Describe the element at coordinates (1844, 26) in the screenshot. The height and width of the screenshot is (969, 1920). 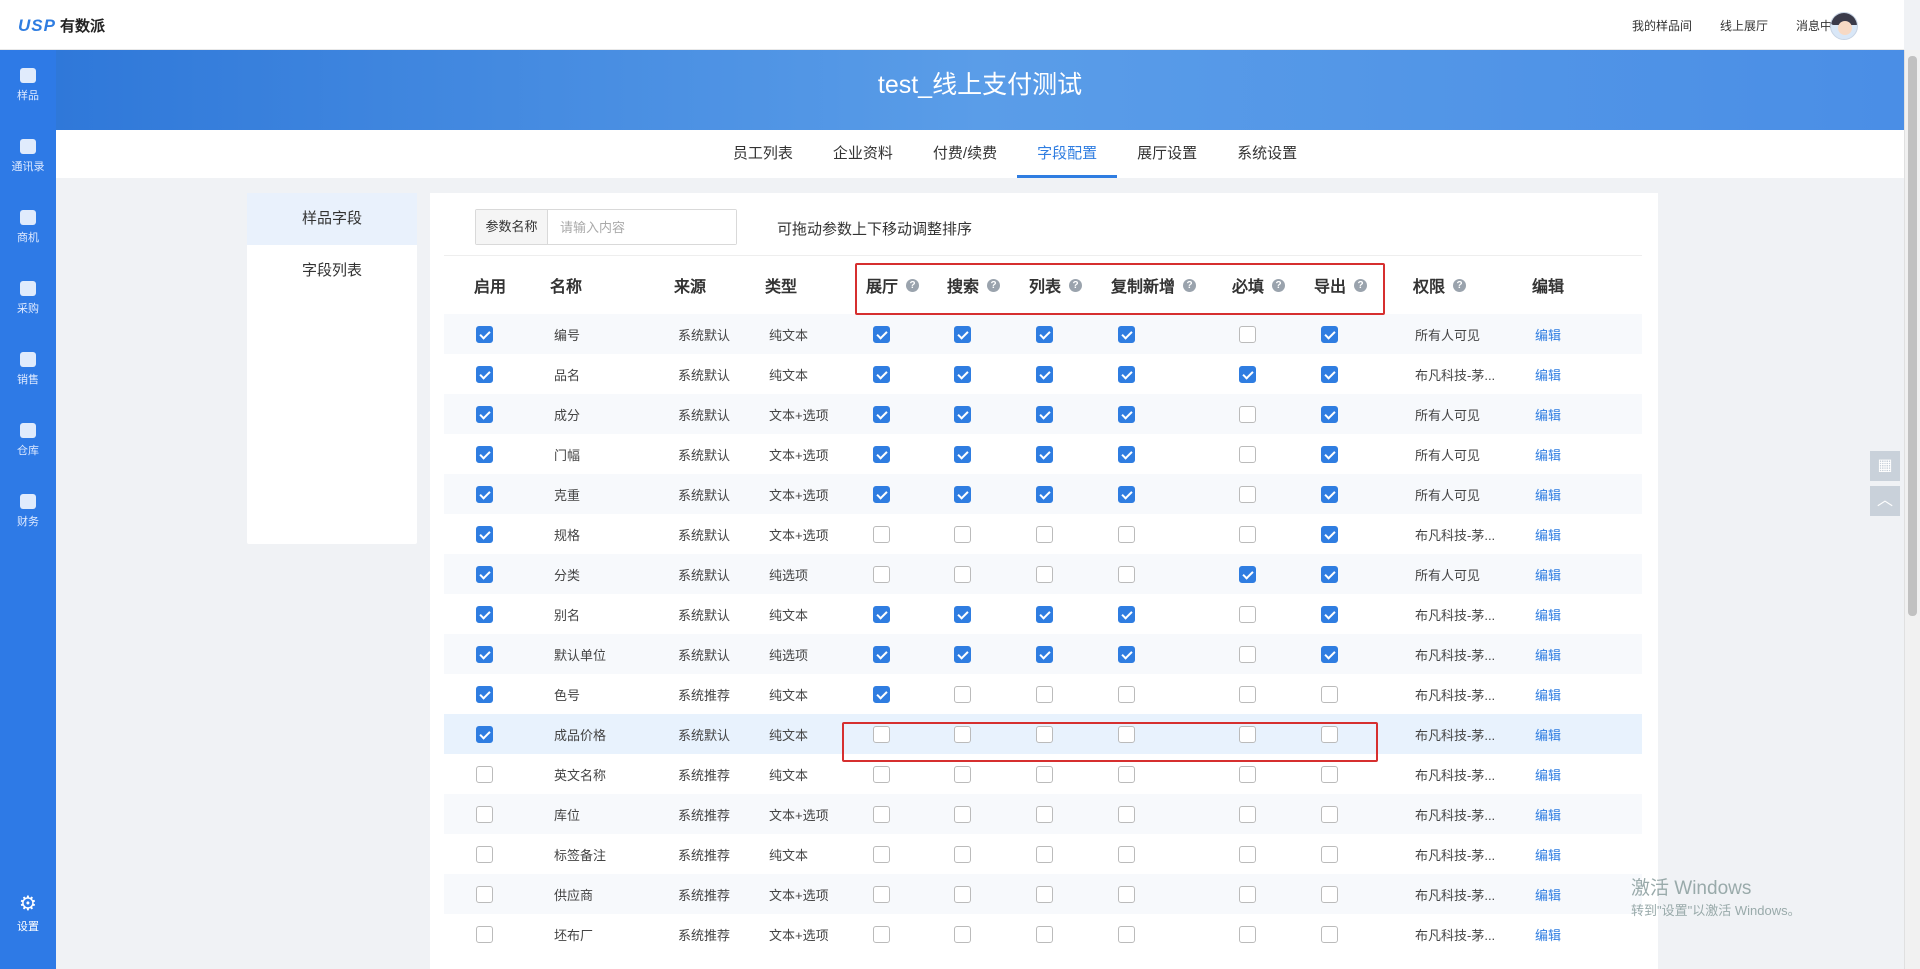
I see `avatar` at that location.